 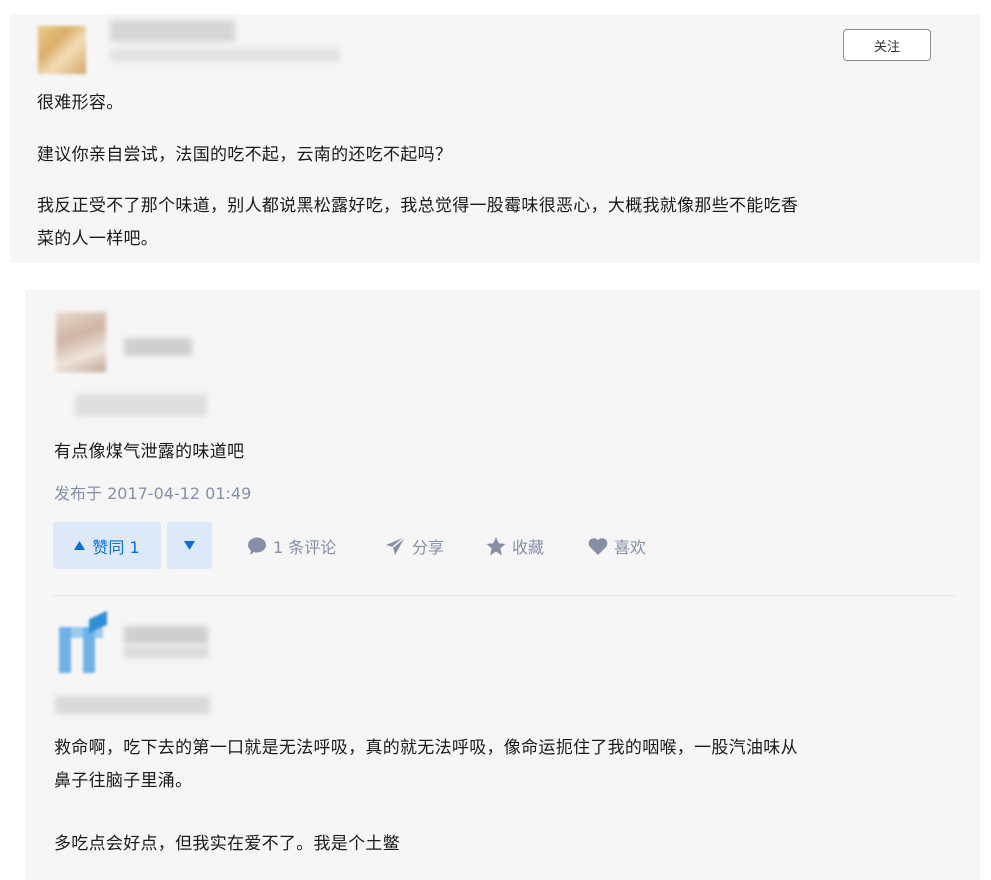 I want to click on answer-paragraph: 多吃点会好点，但我实在爱不了。我是个土鳖, so click(x=227, y=844).